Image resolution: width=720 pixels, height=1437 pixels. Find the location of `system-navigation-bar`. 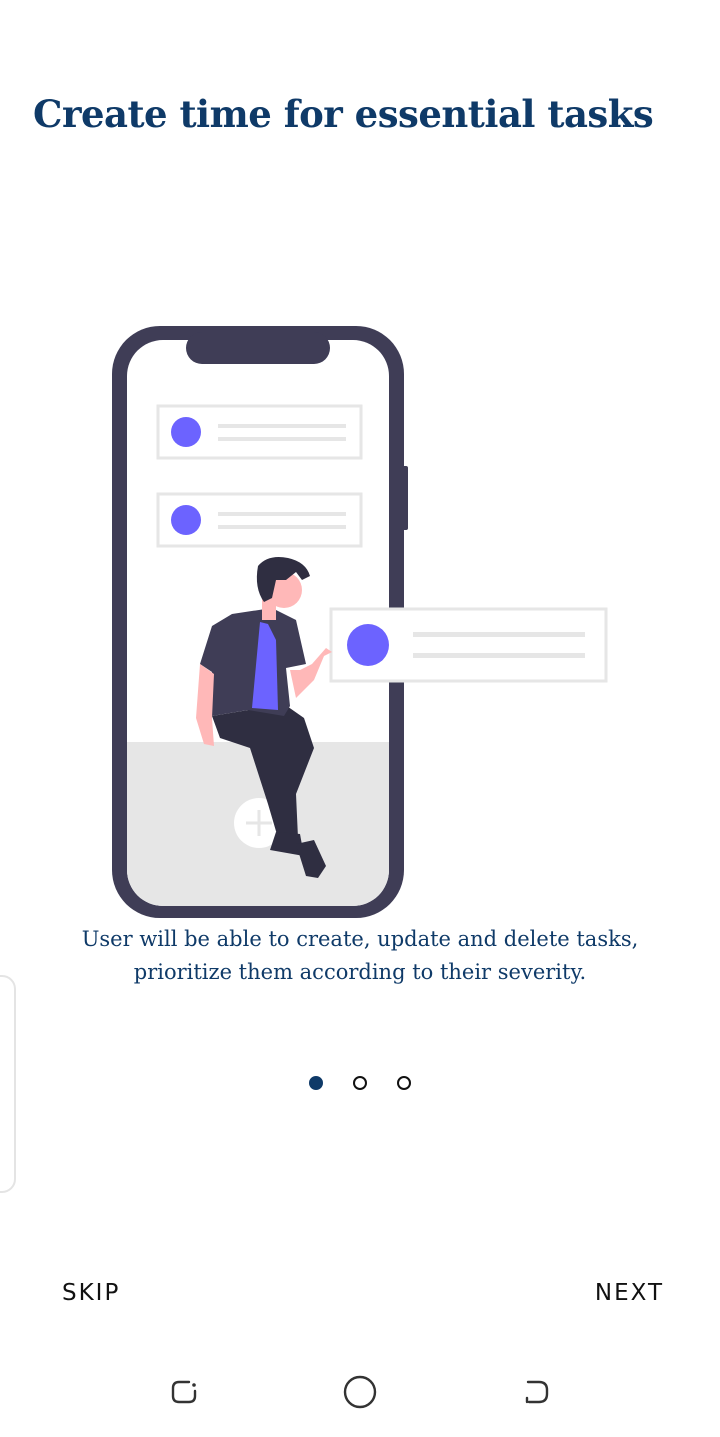

system-navigation-bar is located at coordinates (360, 1393).